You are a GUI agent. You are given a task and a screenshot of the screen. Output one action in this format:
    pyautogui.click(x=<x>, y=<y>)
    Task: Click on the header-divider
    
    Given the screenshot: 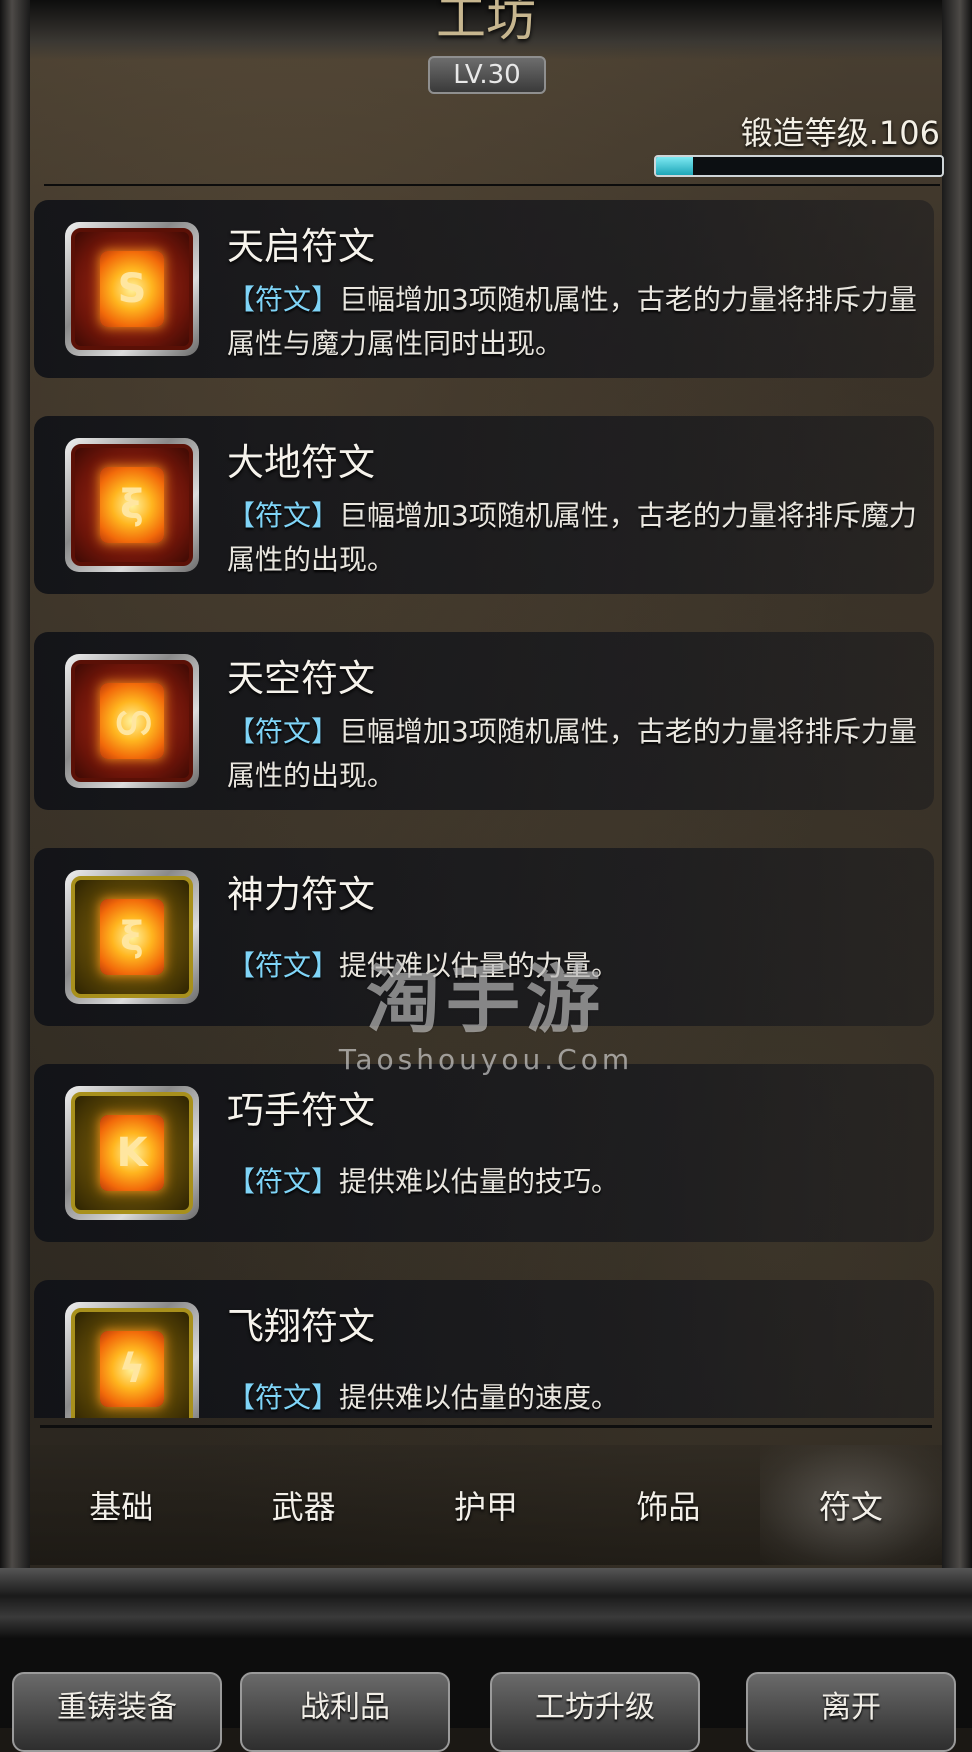 What is the action you would take?
    pyautogui.click(x=492, y=185)
    